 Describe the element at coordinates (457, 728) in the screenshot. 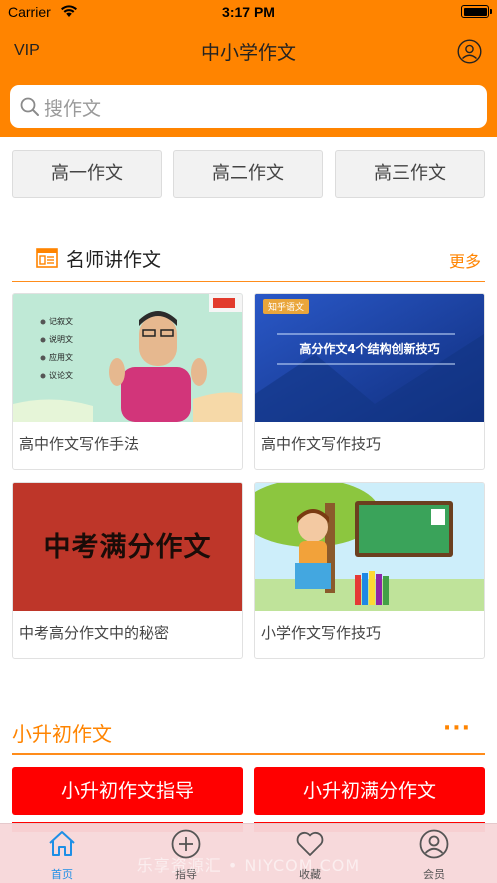

I see `more-dots-icon: ···` at that location.